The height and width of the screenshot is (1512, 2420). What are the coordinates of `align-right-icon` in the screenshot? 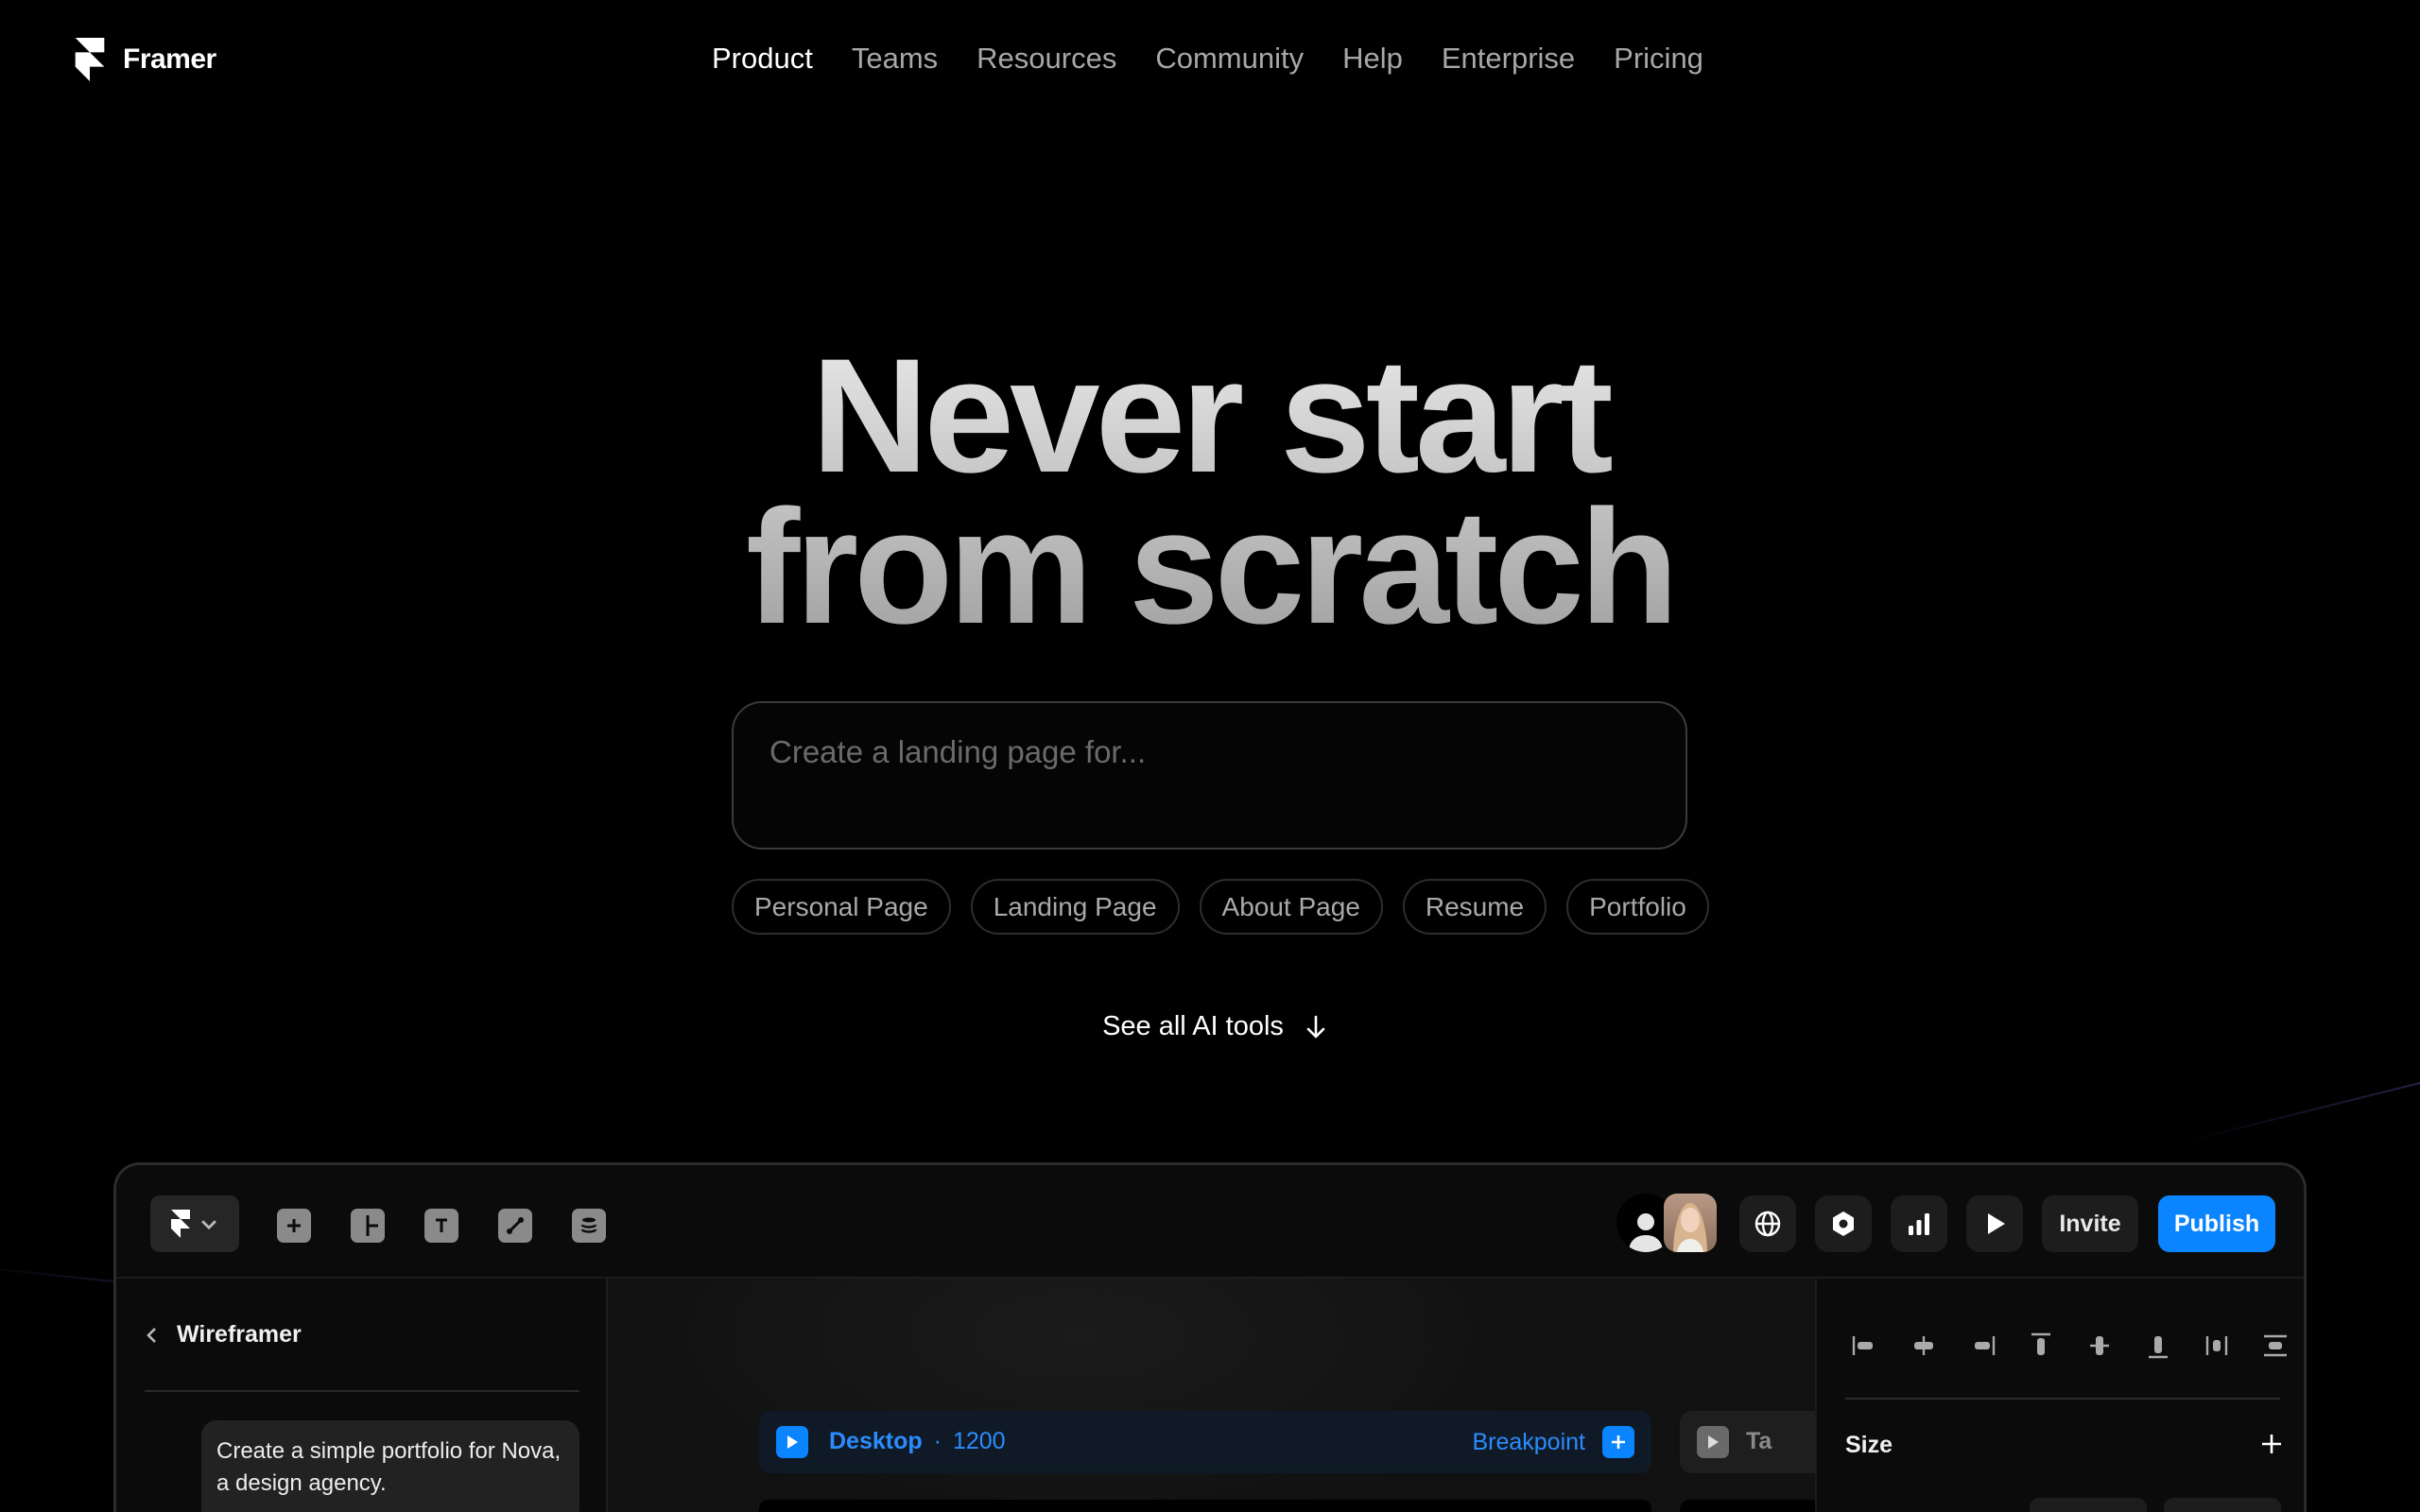 It's located at (1986, 1345).